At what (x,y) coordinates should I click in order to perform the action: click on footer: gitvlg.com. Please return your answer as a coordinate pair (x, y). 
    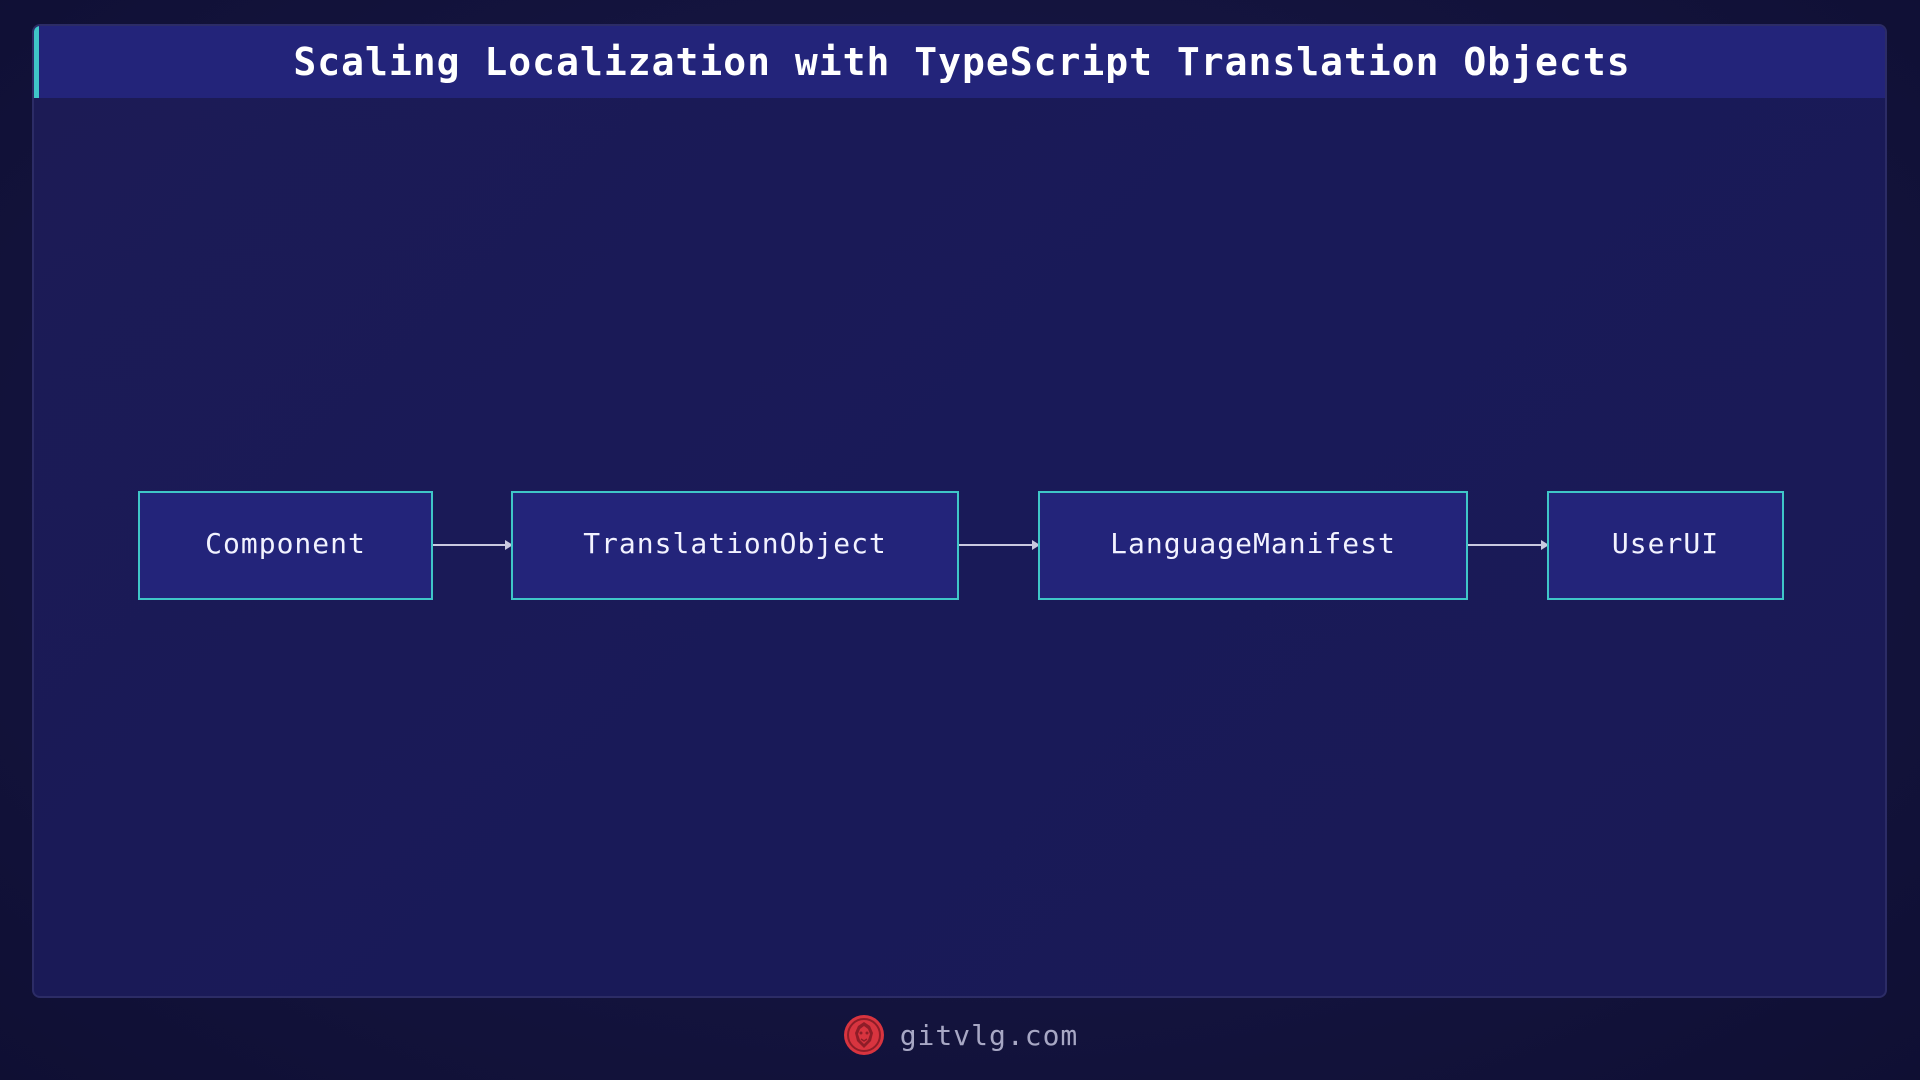
    Looking at the image, I should click on (960, 1035).